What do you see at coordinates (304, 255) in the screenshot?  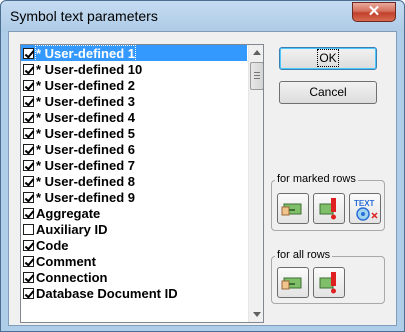 I see `all-rows-group-label: for all rows` at bounding box center [304, 255].